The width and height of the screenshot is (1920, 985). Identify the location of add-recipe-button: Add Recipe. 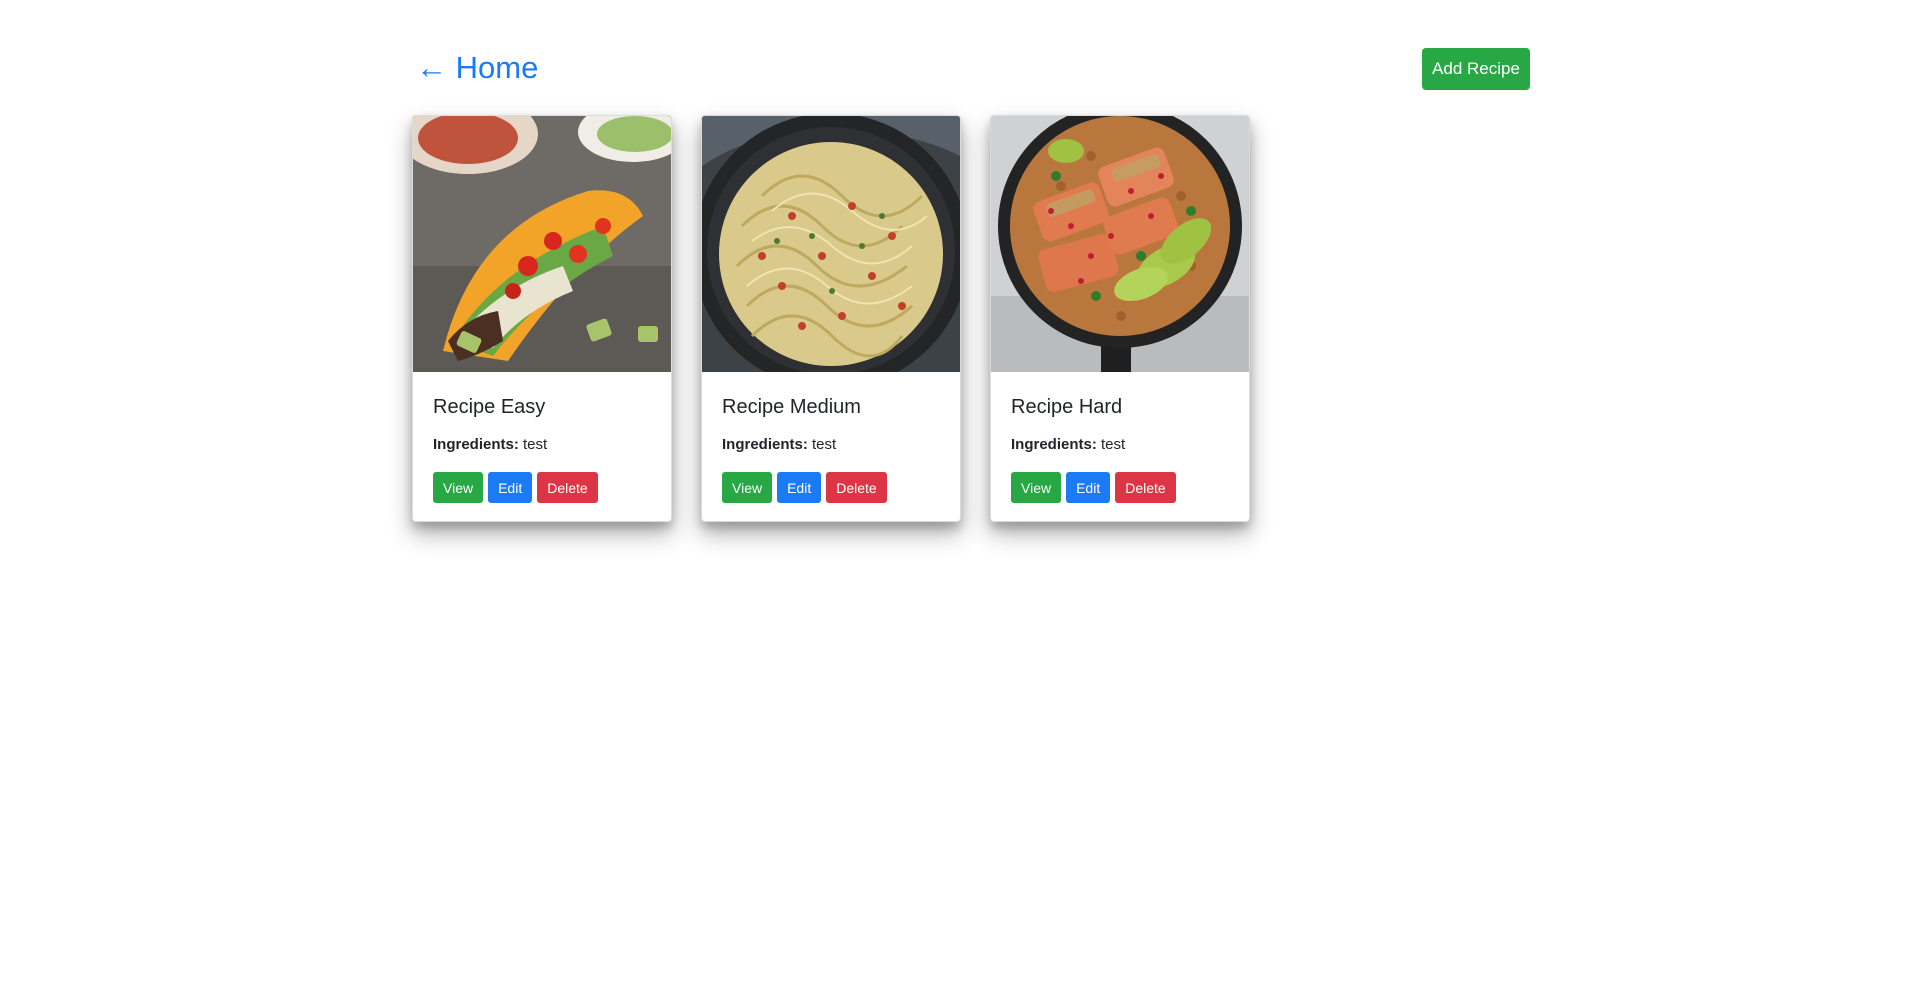
(1476, 69).